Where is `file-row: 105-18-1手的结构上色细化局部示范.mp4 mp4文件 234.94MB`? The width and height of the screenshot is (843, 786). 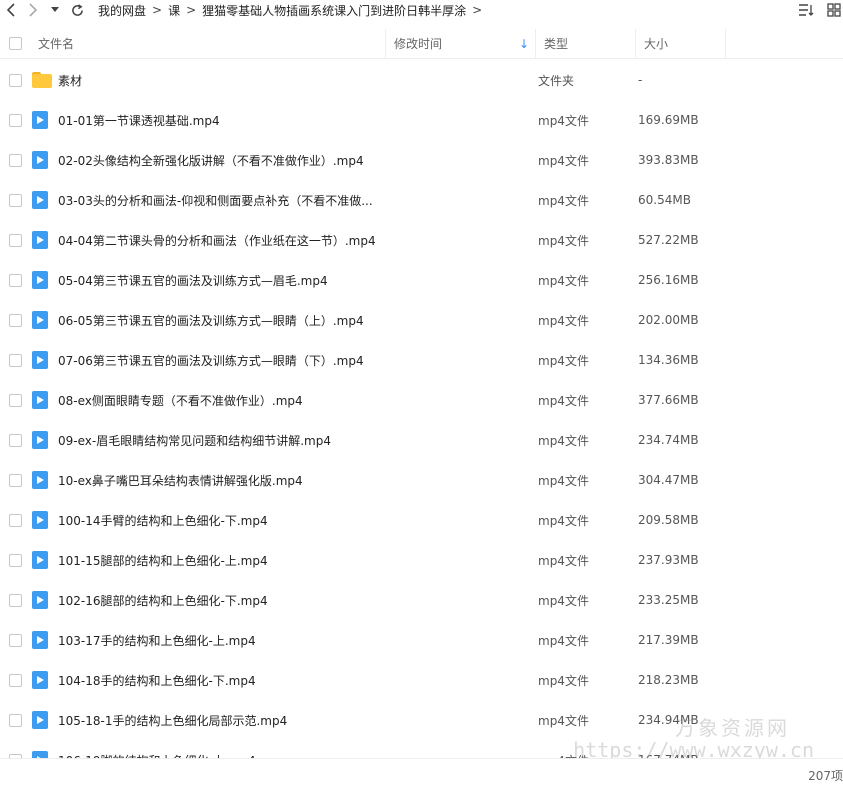 file-row: 105-18-1手的结构上色细化局部示范.mp4 mp4文件 234.94MB is located at coordinates (421, 720).